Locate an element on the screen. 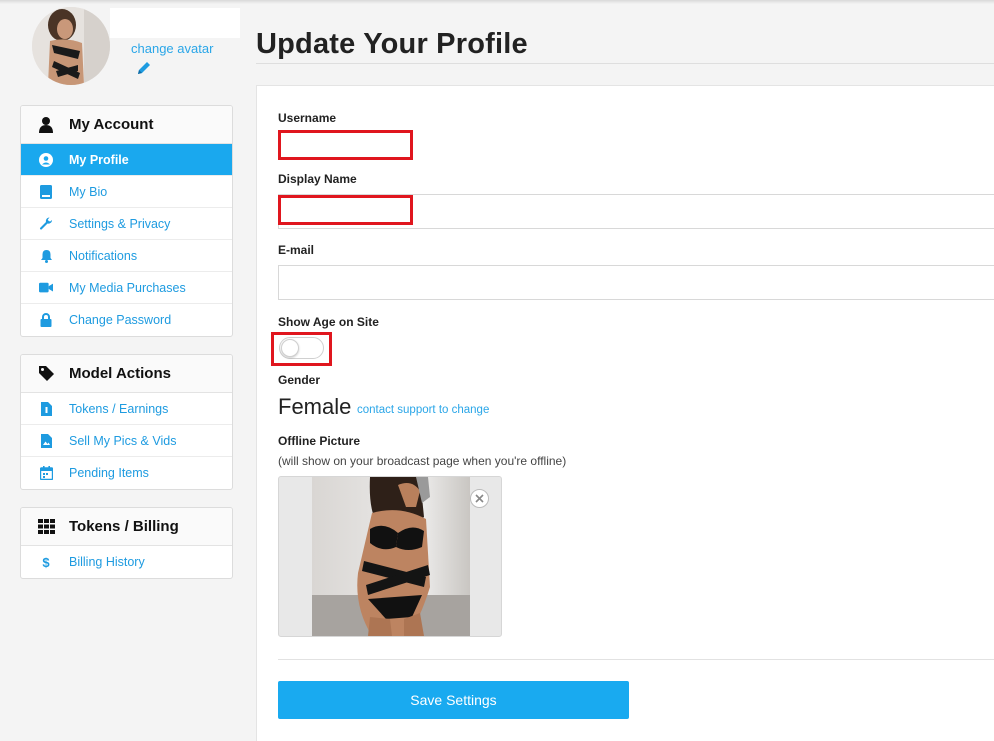 This screenshot has width=994, height=741. display-name-redaction is located at coordinates (345, 210).